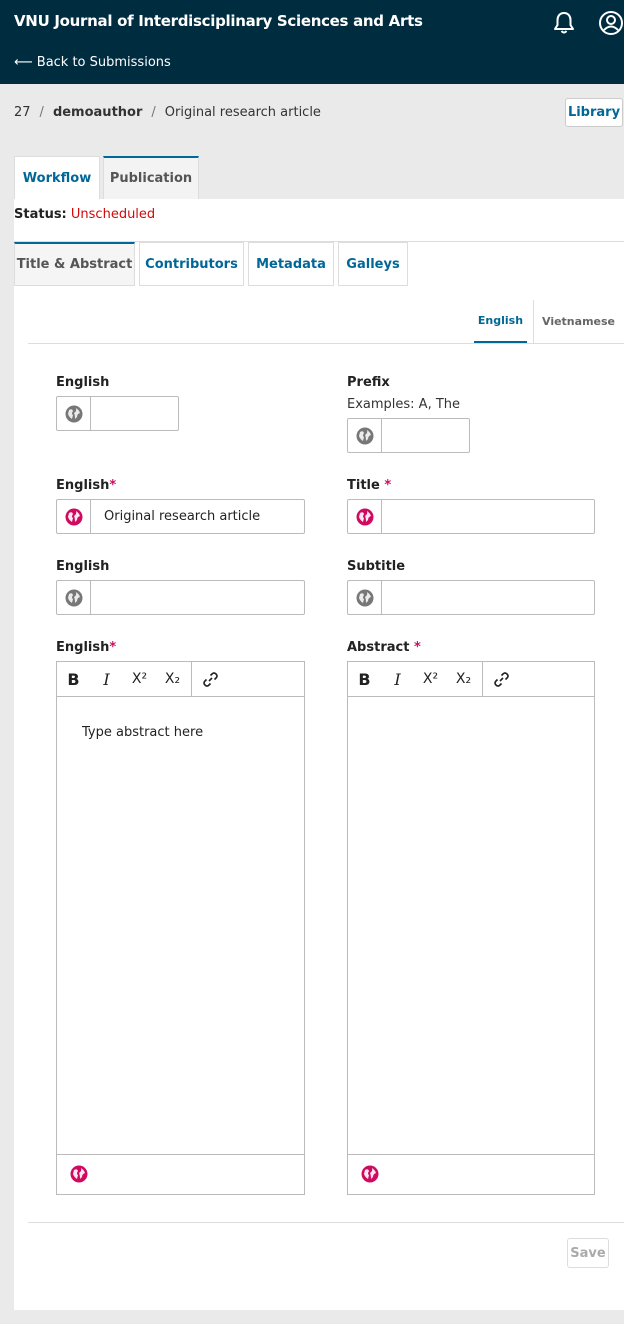 The height and width of the screenshot is (1324, 624). Describe the element at coordinates (57, 177) in the screenshot. I see `tab-workflow: Workflow` at that location.